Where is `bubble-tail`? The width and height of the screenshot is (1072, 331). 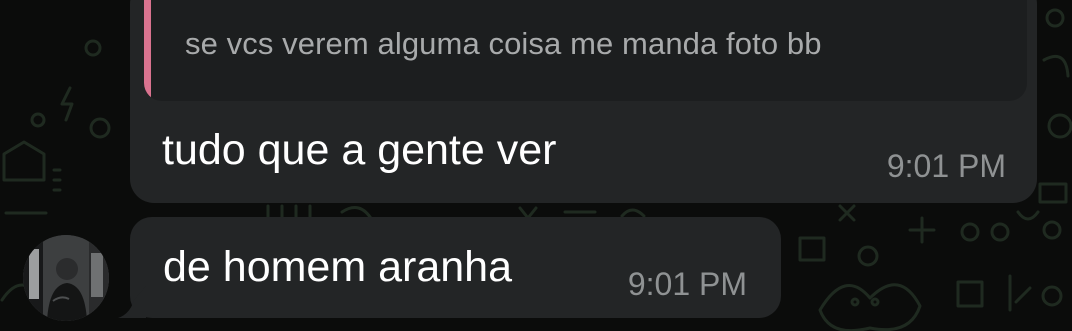 bubble-tail is located at coordinates (132, 302).